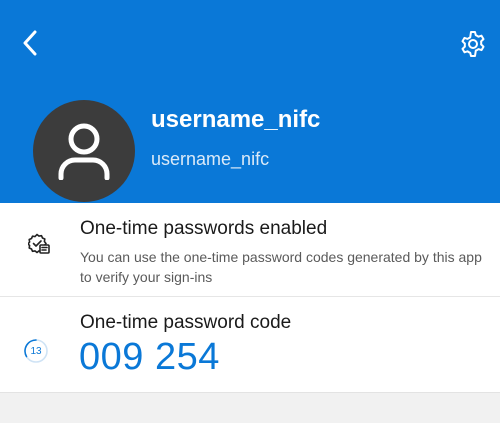 The width and height of the screenshot is (500, 423). I want to click on chevron-left-icon, so click(30, 43).